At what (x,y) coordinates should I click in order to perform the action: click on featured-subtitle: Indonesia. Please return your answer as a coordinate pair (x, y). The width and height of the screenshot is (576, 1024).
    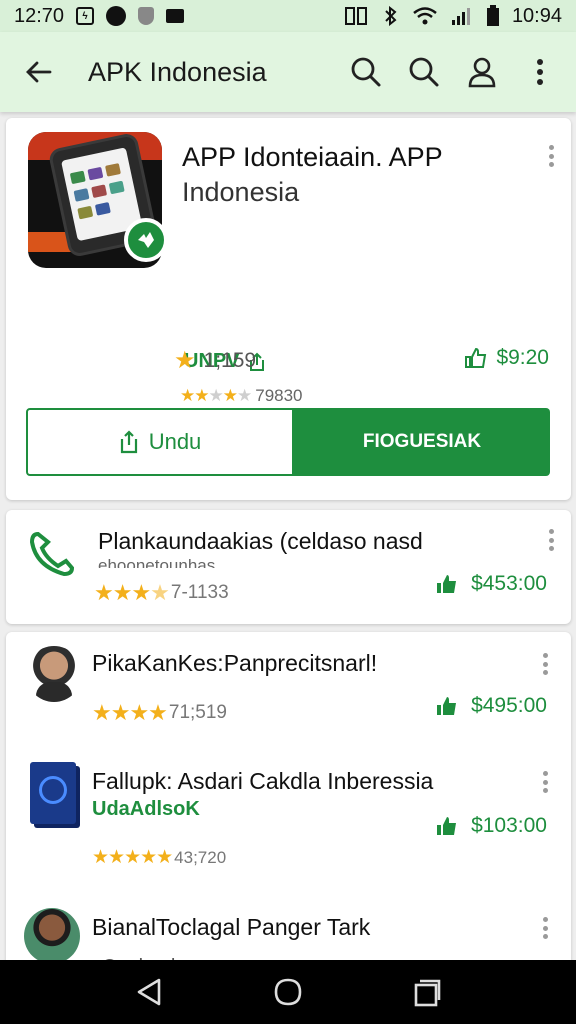
    Looking at the image, I should click on (241, 192).